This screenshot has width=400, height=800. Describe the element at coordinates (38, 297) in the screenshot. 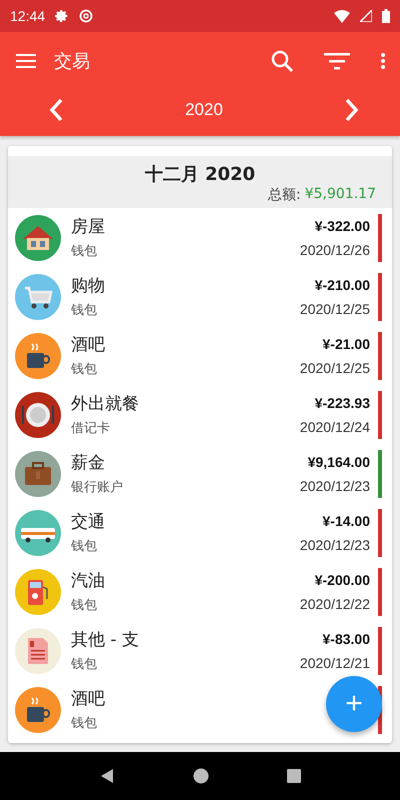

I see `cart-icon` at that location.